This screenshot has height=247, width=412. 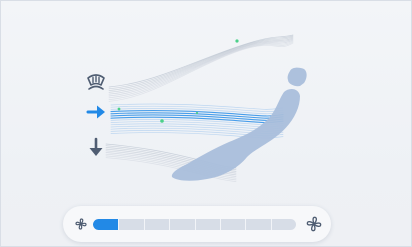 I want to click on arrow-right-icon, so click(x=95, y=112).